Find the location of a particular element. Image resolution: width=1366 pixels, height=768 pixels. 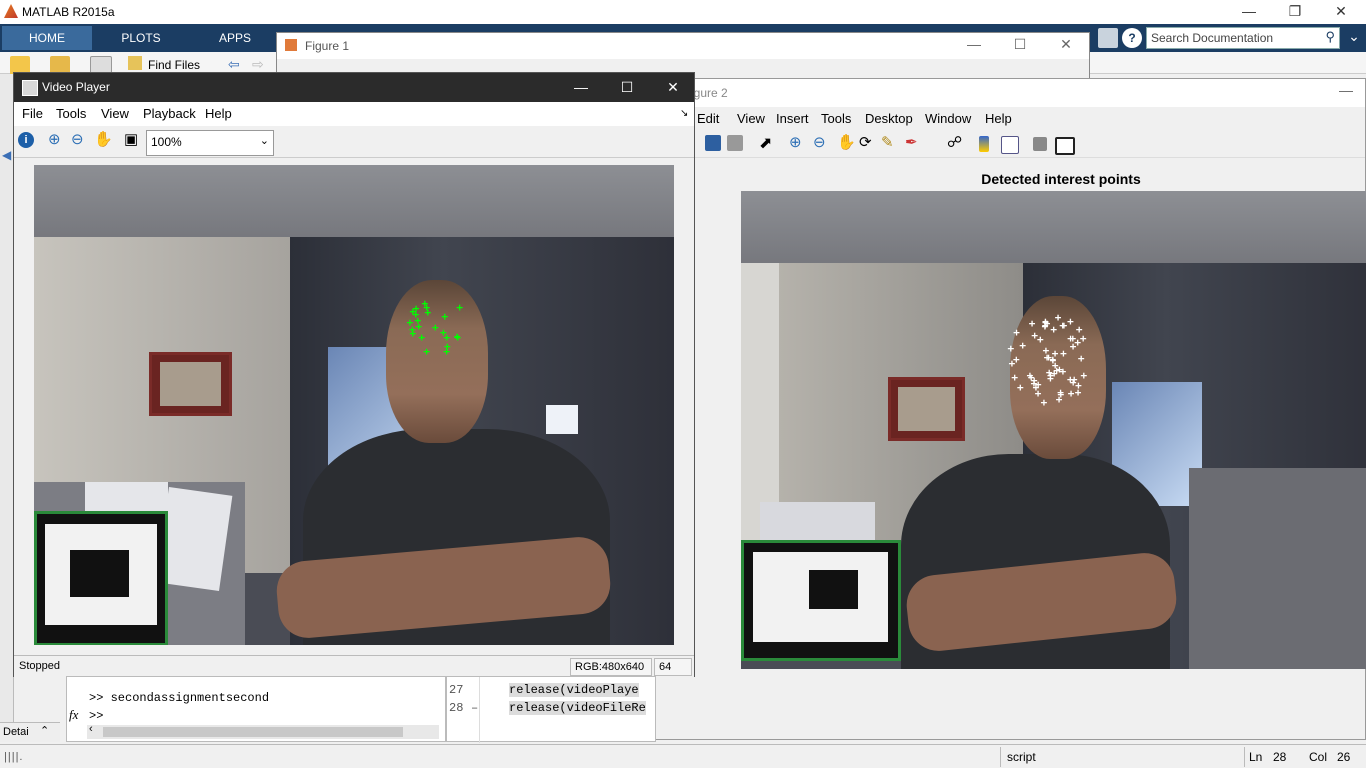

busy-indicator-icon: ||||. is located at coordinates (14, 757).